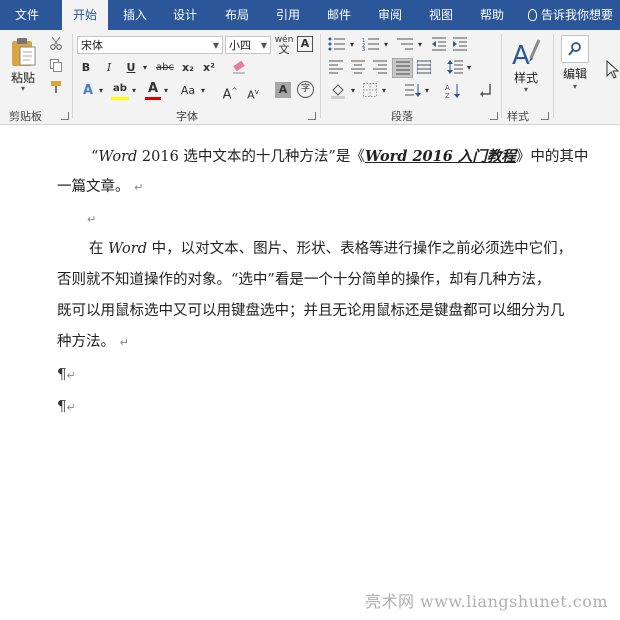  What do you see at coordinates (227, 95) in the screenshot?
I see `grow-font-icon: A` at bounding box center [227, 95].